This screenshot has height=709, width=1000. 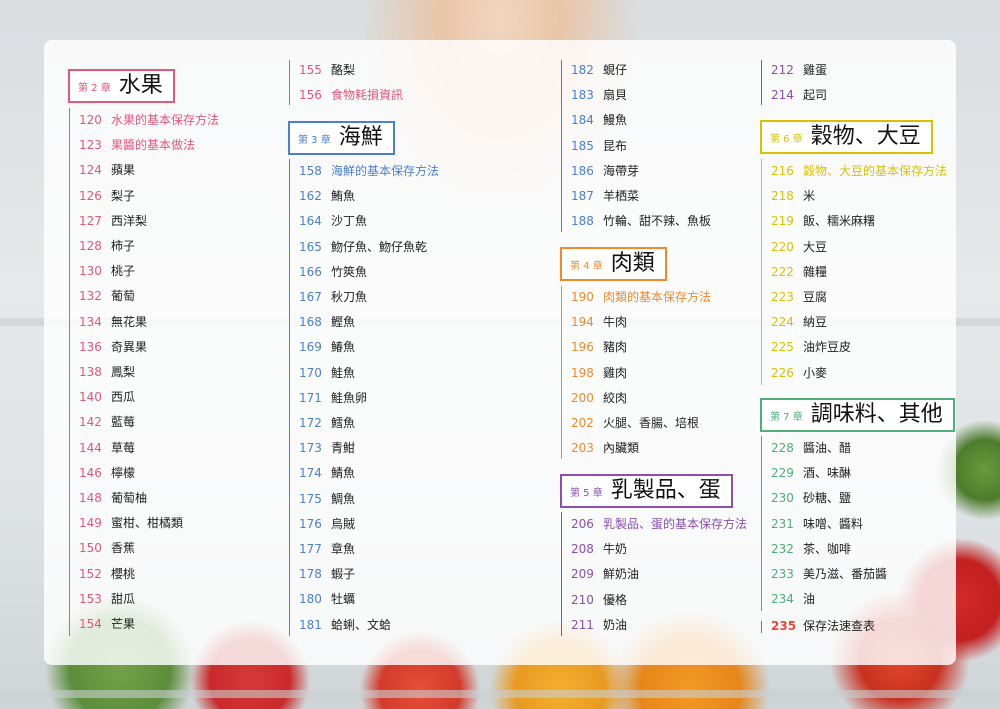 I want to click on toc-entry: 134 無花果, so click(x=113, y=322).